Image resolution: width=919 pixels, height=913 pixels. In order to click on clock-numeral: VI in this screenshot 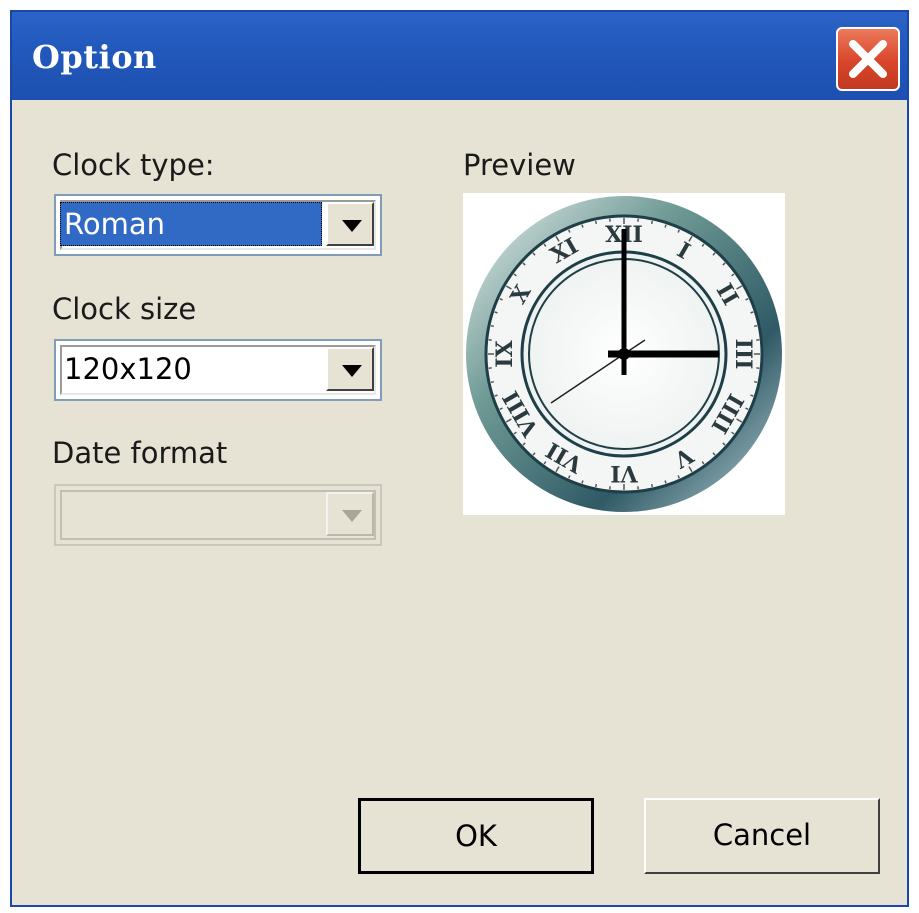, I will do `click(624, 473)`.